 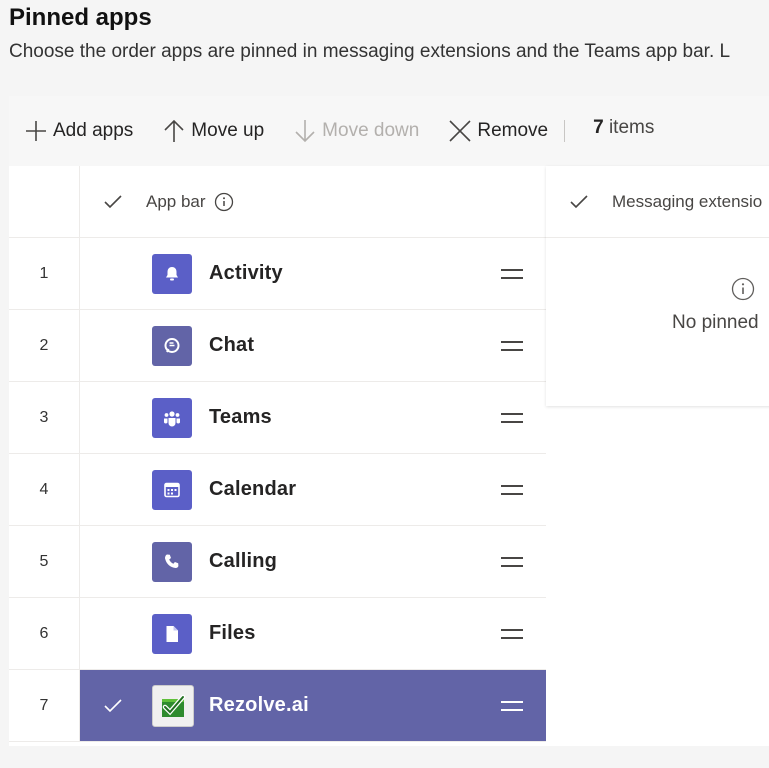 What do you see at coordinates (513, 130) in the screenshot?
I see `remove-label: Remove` at bounding box center [513, 130].